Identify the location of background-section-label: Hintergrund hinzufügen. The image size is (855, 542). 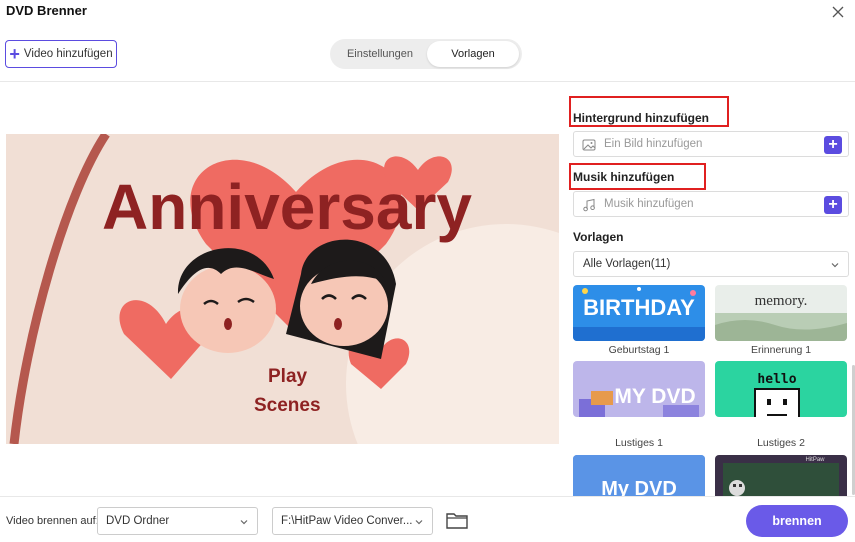
(641, 118).